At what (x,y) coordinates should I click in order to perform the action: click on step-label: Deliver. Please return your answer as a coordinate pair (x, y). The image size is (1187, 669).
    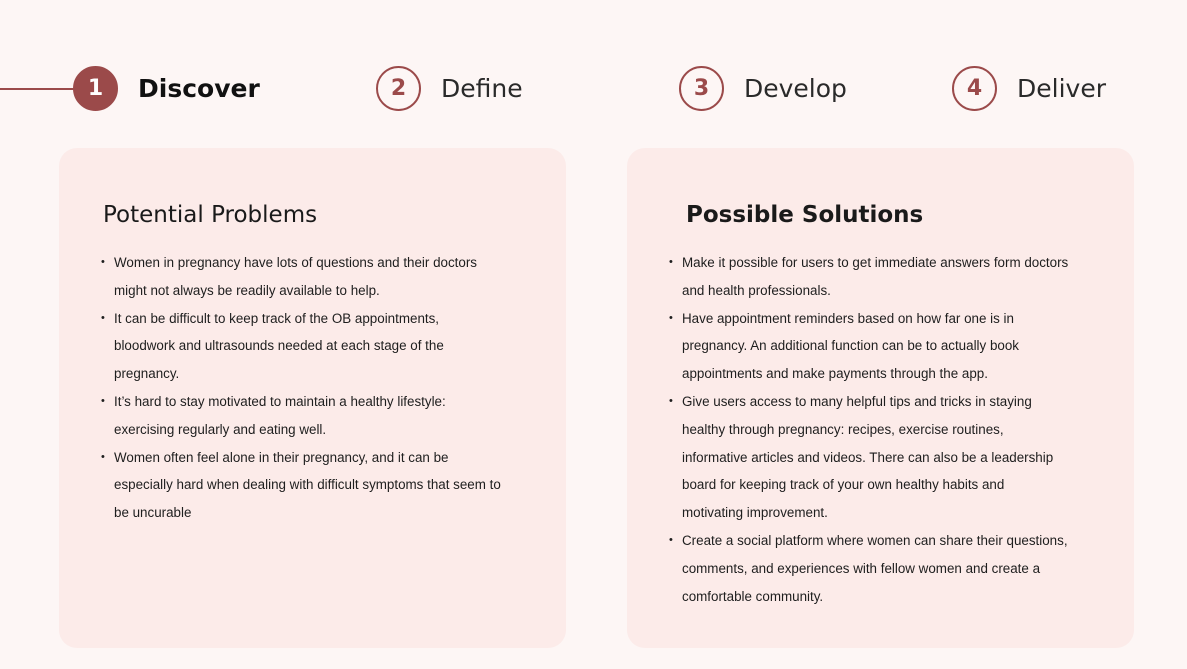
    Looking at the image, I should click on (1061, 88).